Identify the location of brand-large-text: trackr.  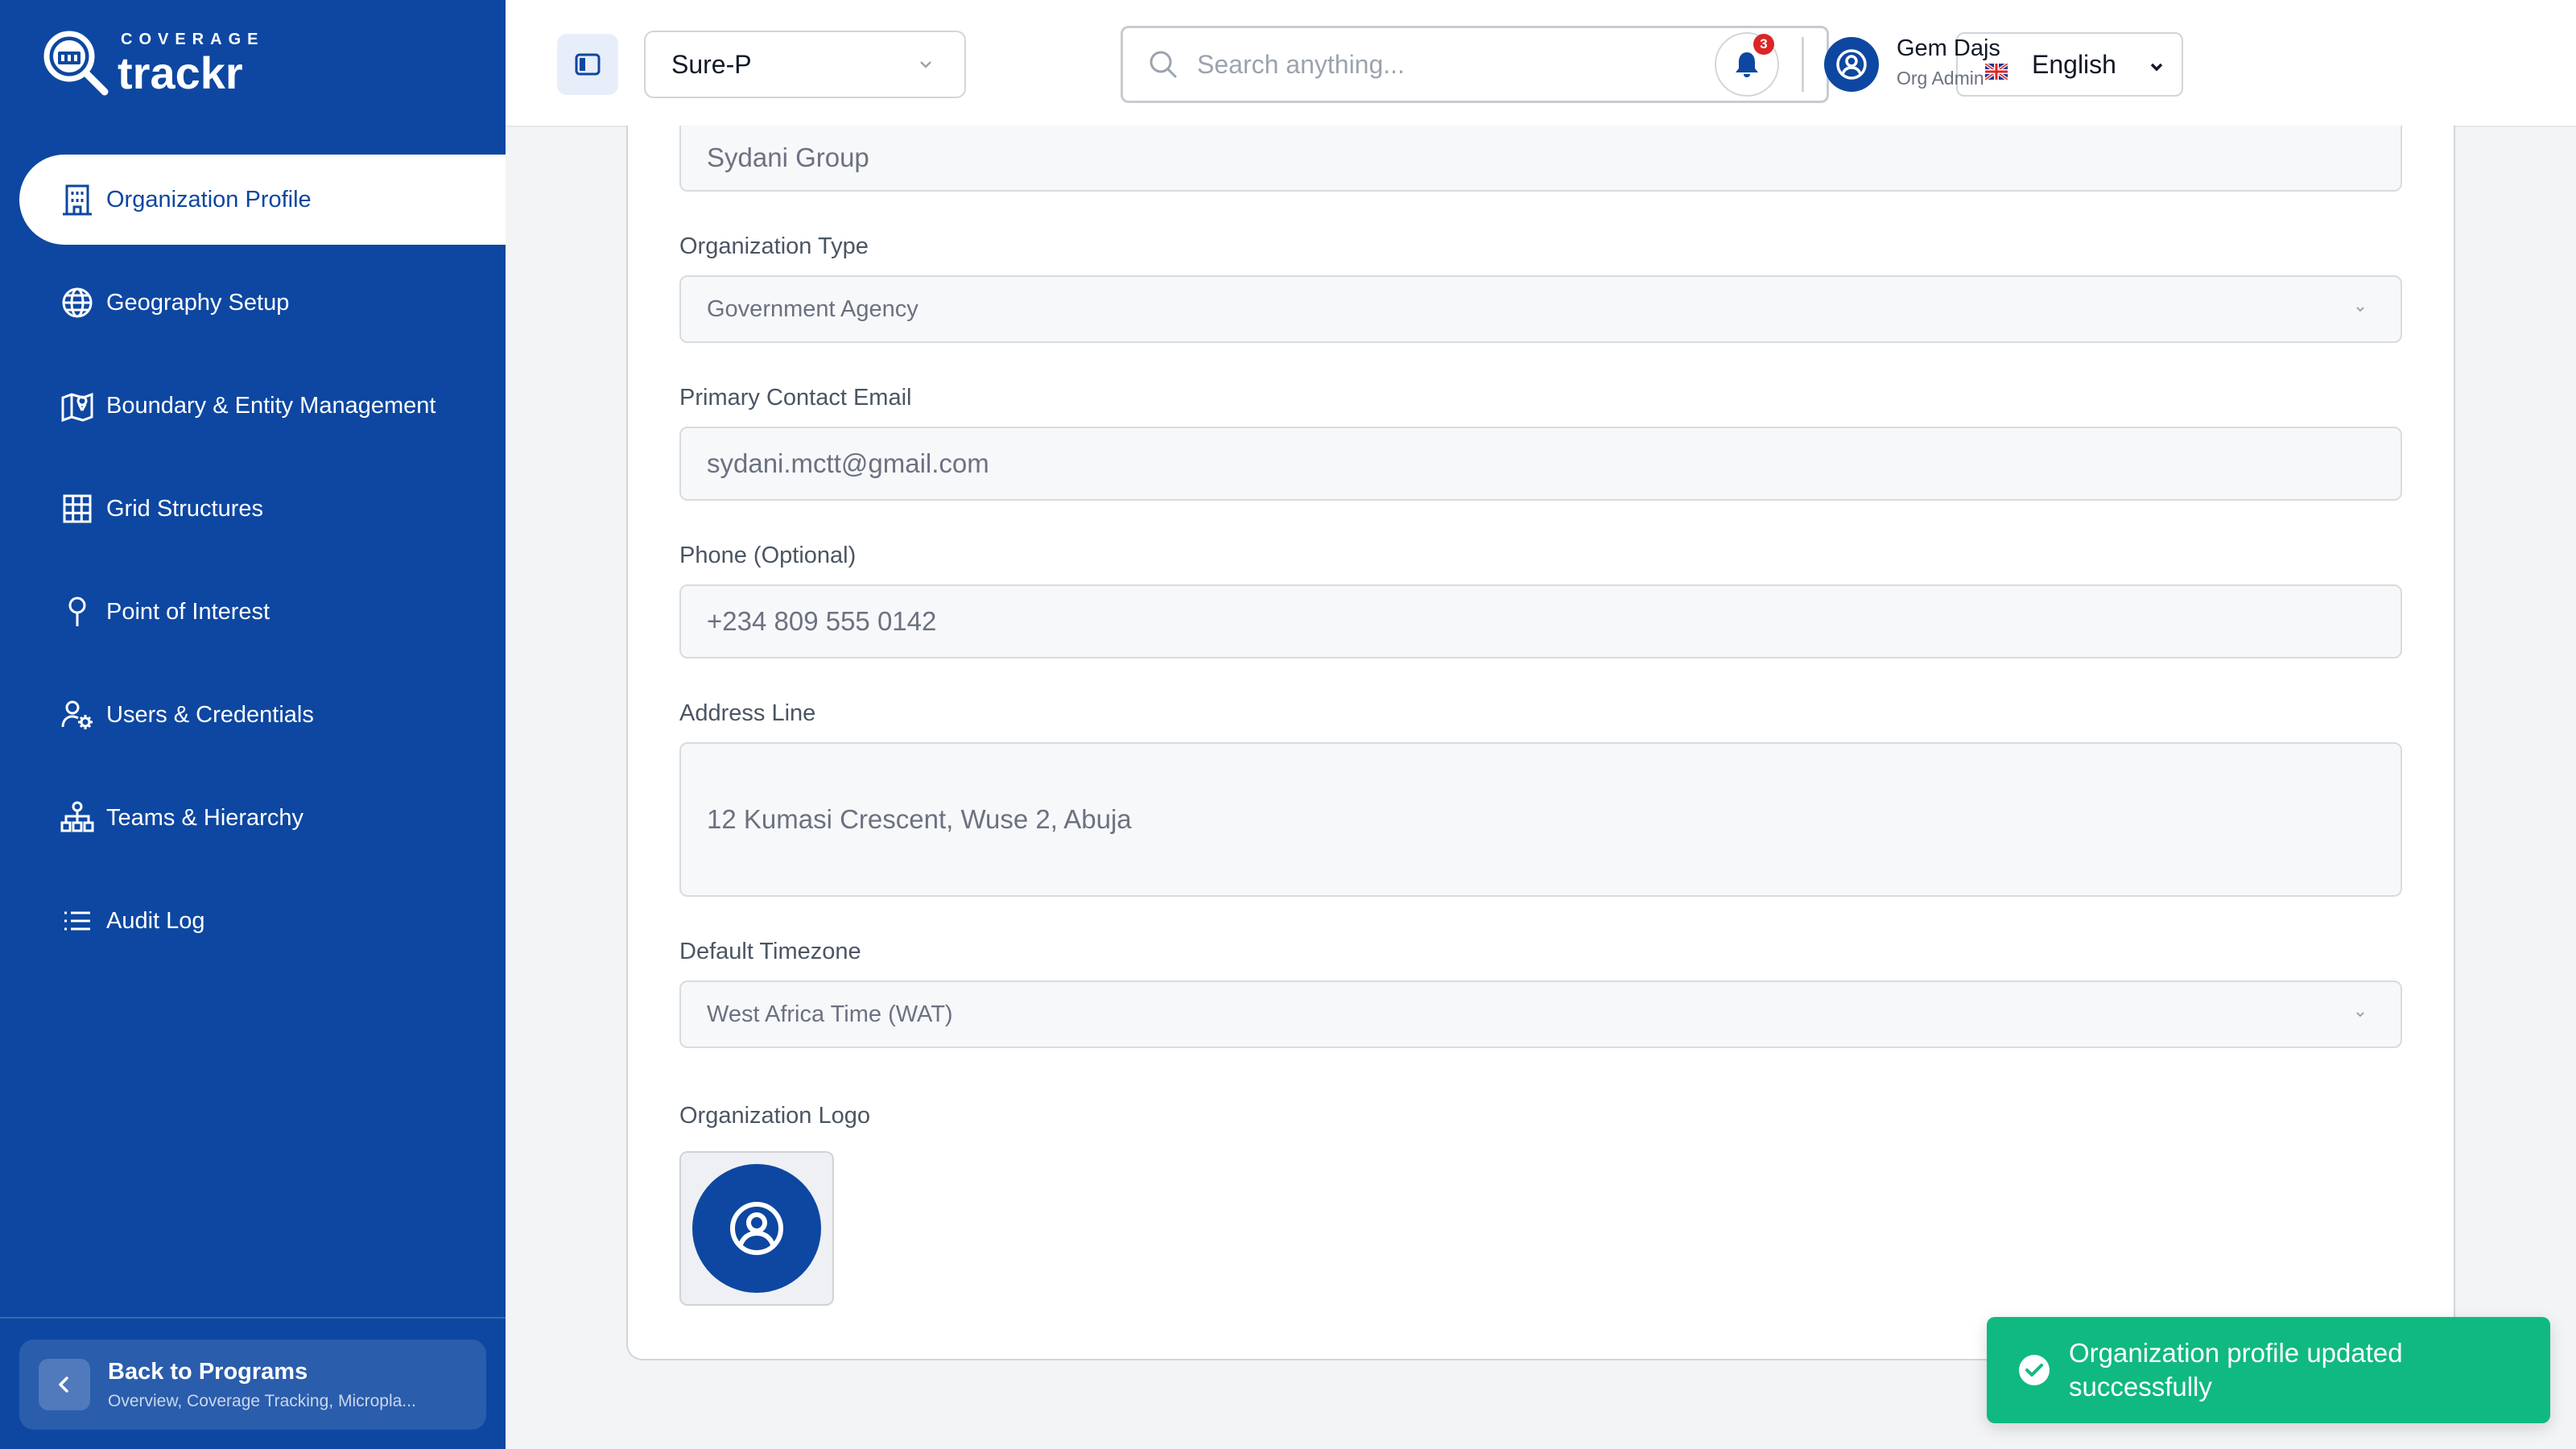
(180, 72).